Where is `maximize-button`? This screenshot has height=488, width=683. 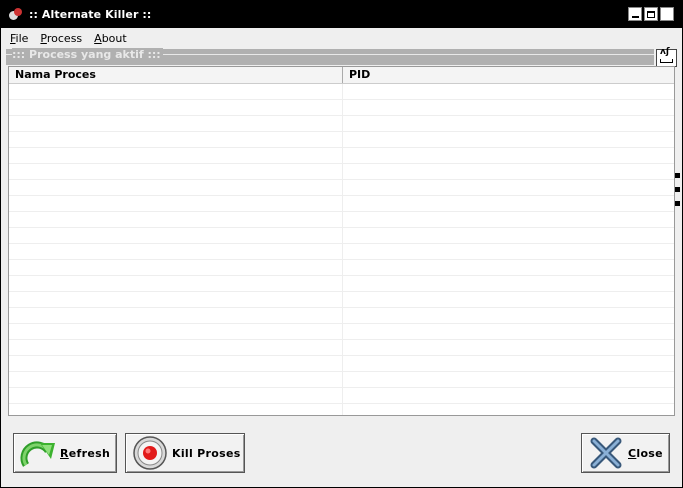
maximize-button is located at coordinates (651, 14).